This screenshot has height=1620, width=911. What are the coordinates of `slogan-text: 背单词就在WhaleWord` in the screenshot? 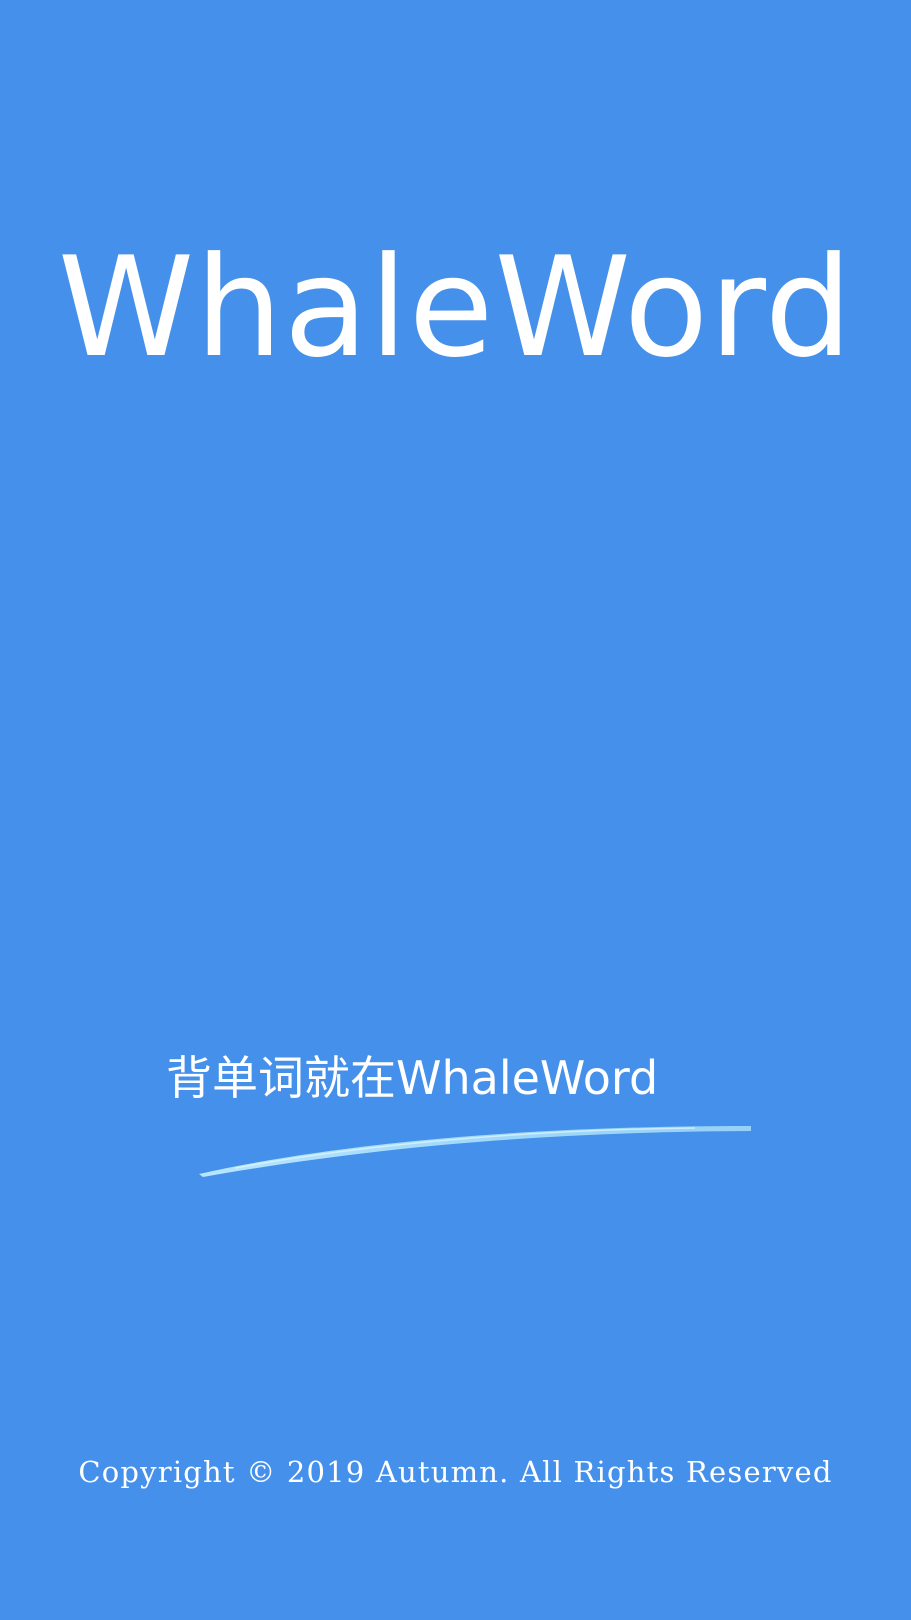 It's located at (412, 1078).